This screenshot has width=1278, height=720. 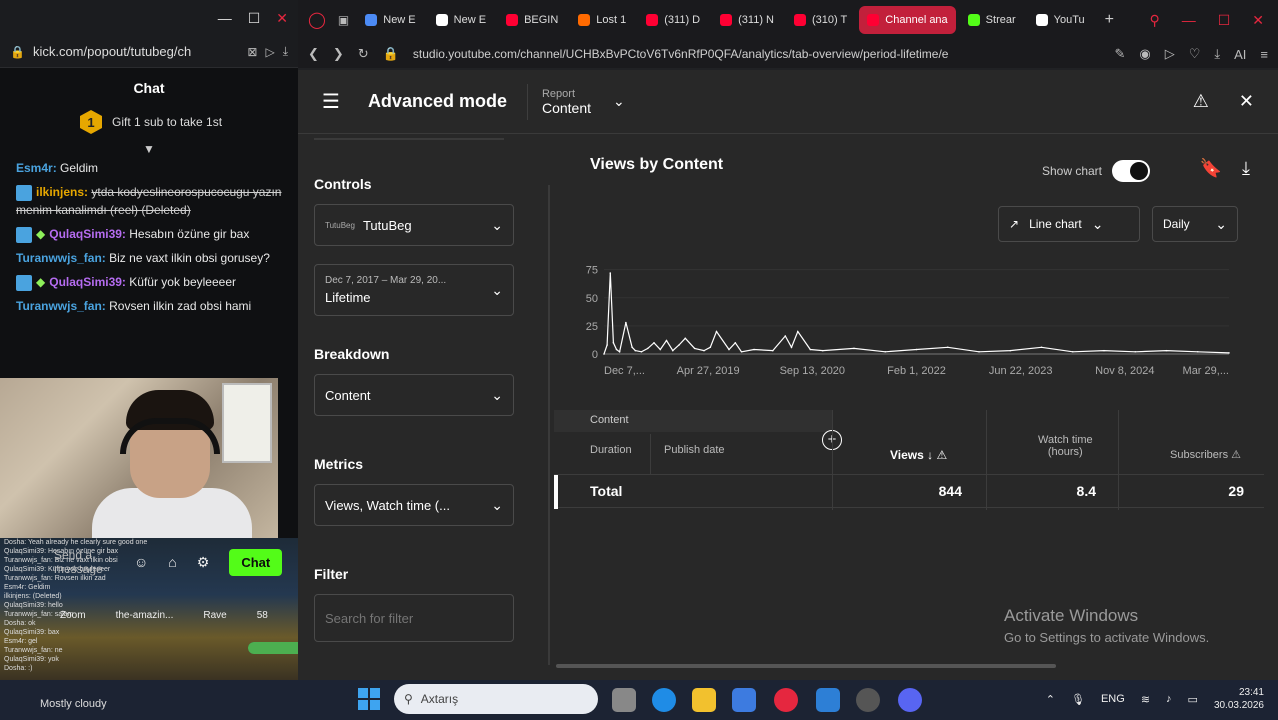 I want to click on chat-send-button: Chat, so click(x=256, y=562).